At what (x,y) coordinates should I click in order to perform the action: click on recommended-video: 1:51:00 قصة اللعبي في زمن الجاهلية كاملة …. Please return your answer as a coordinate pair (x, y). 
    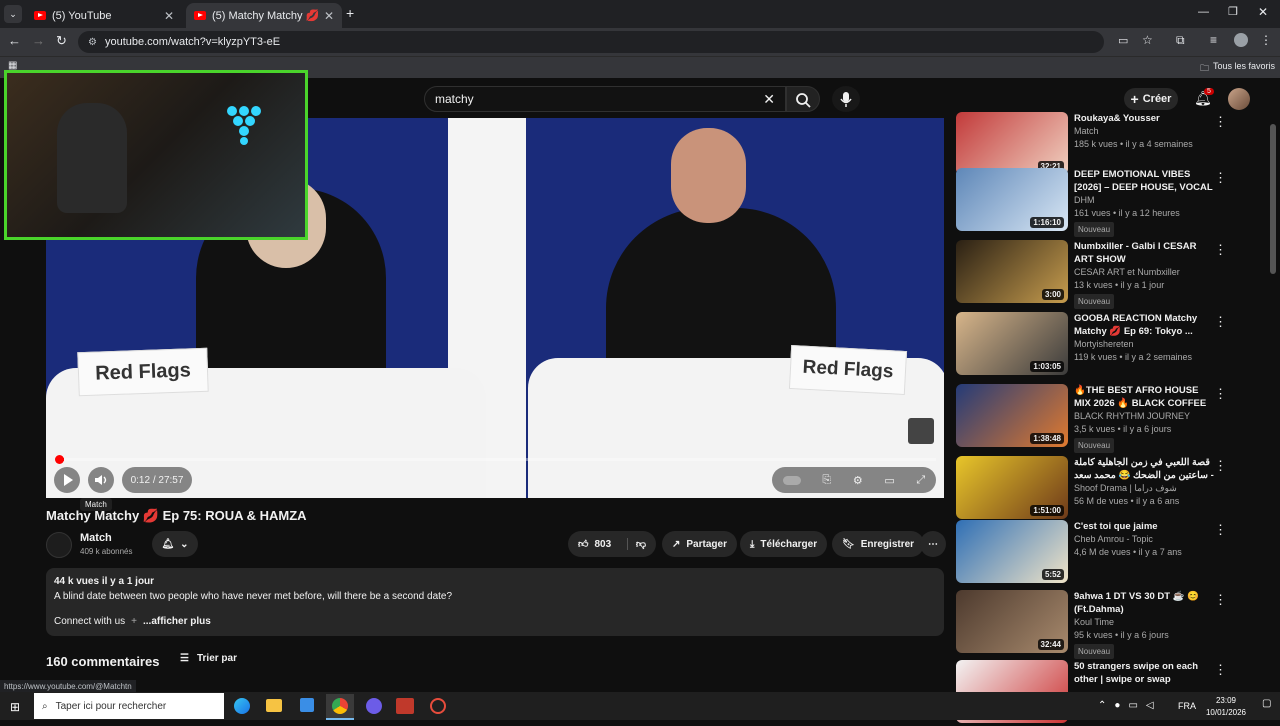
    Looking at the image, I should click on (1116, 489).